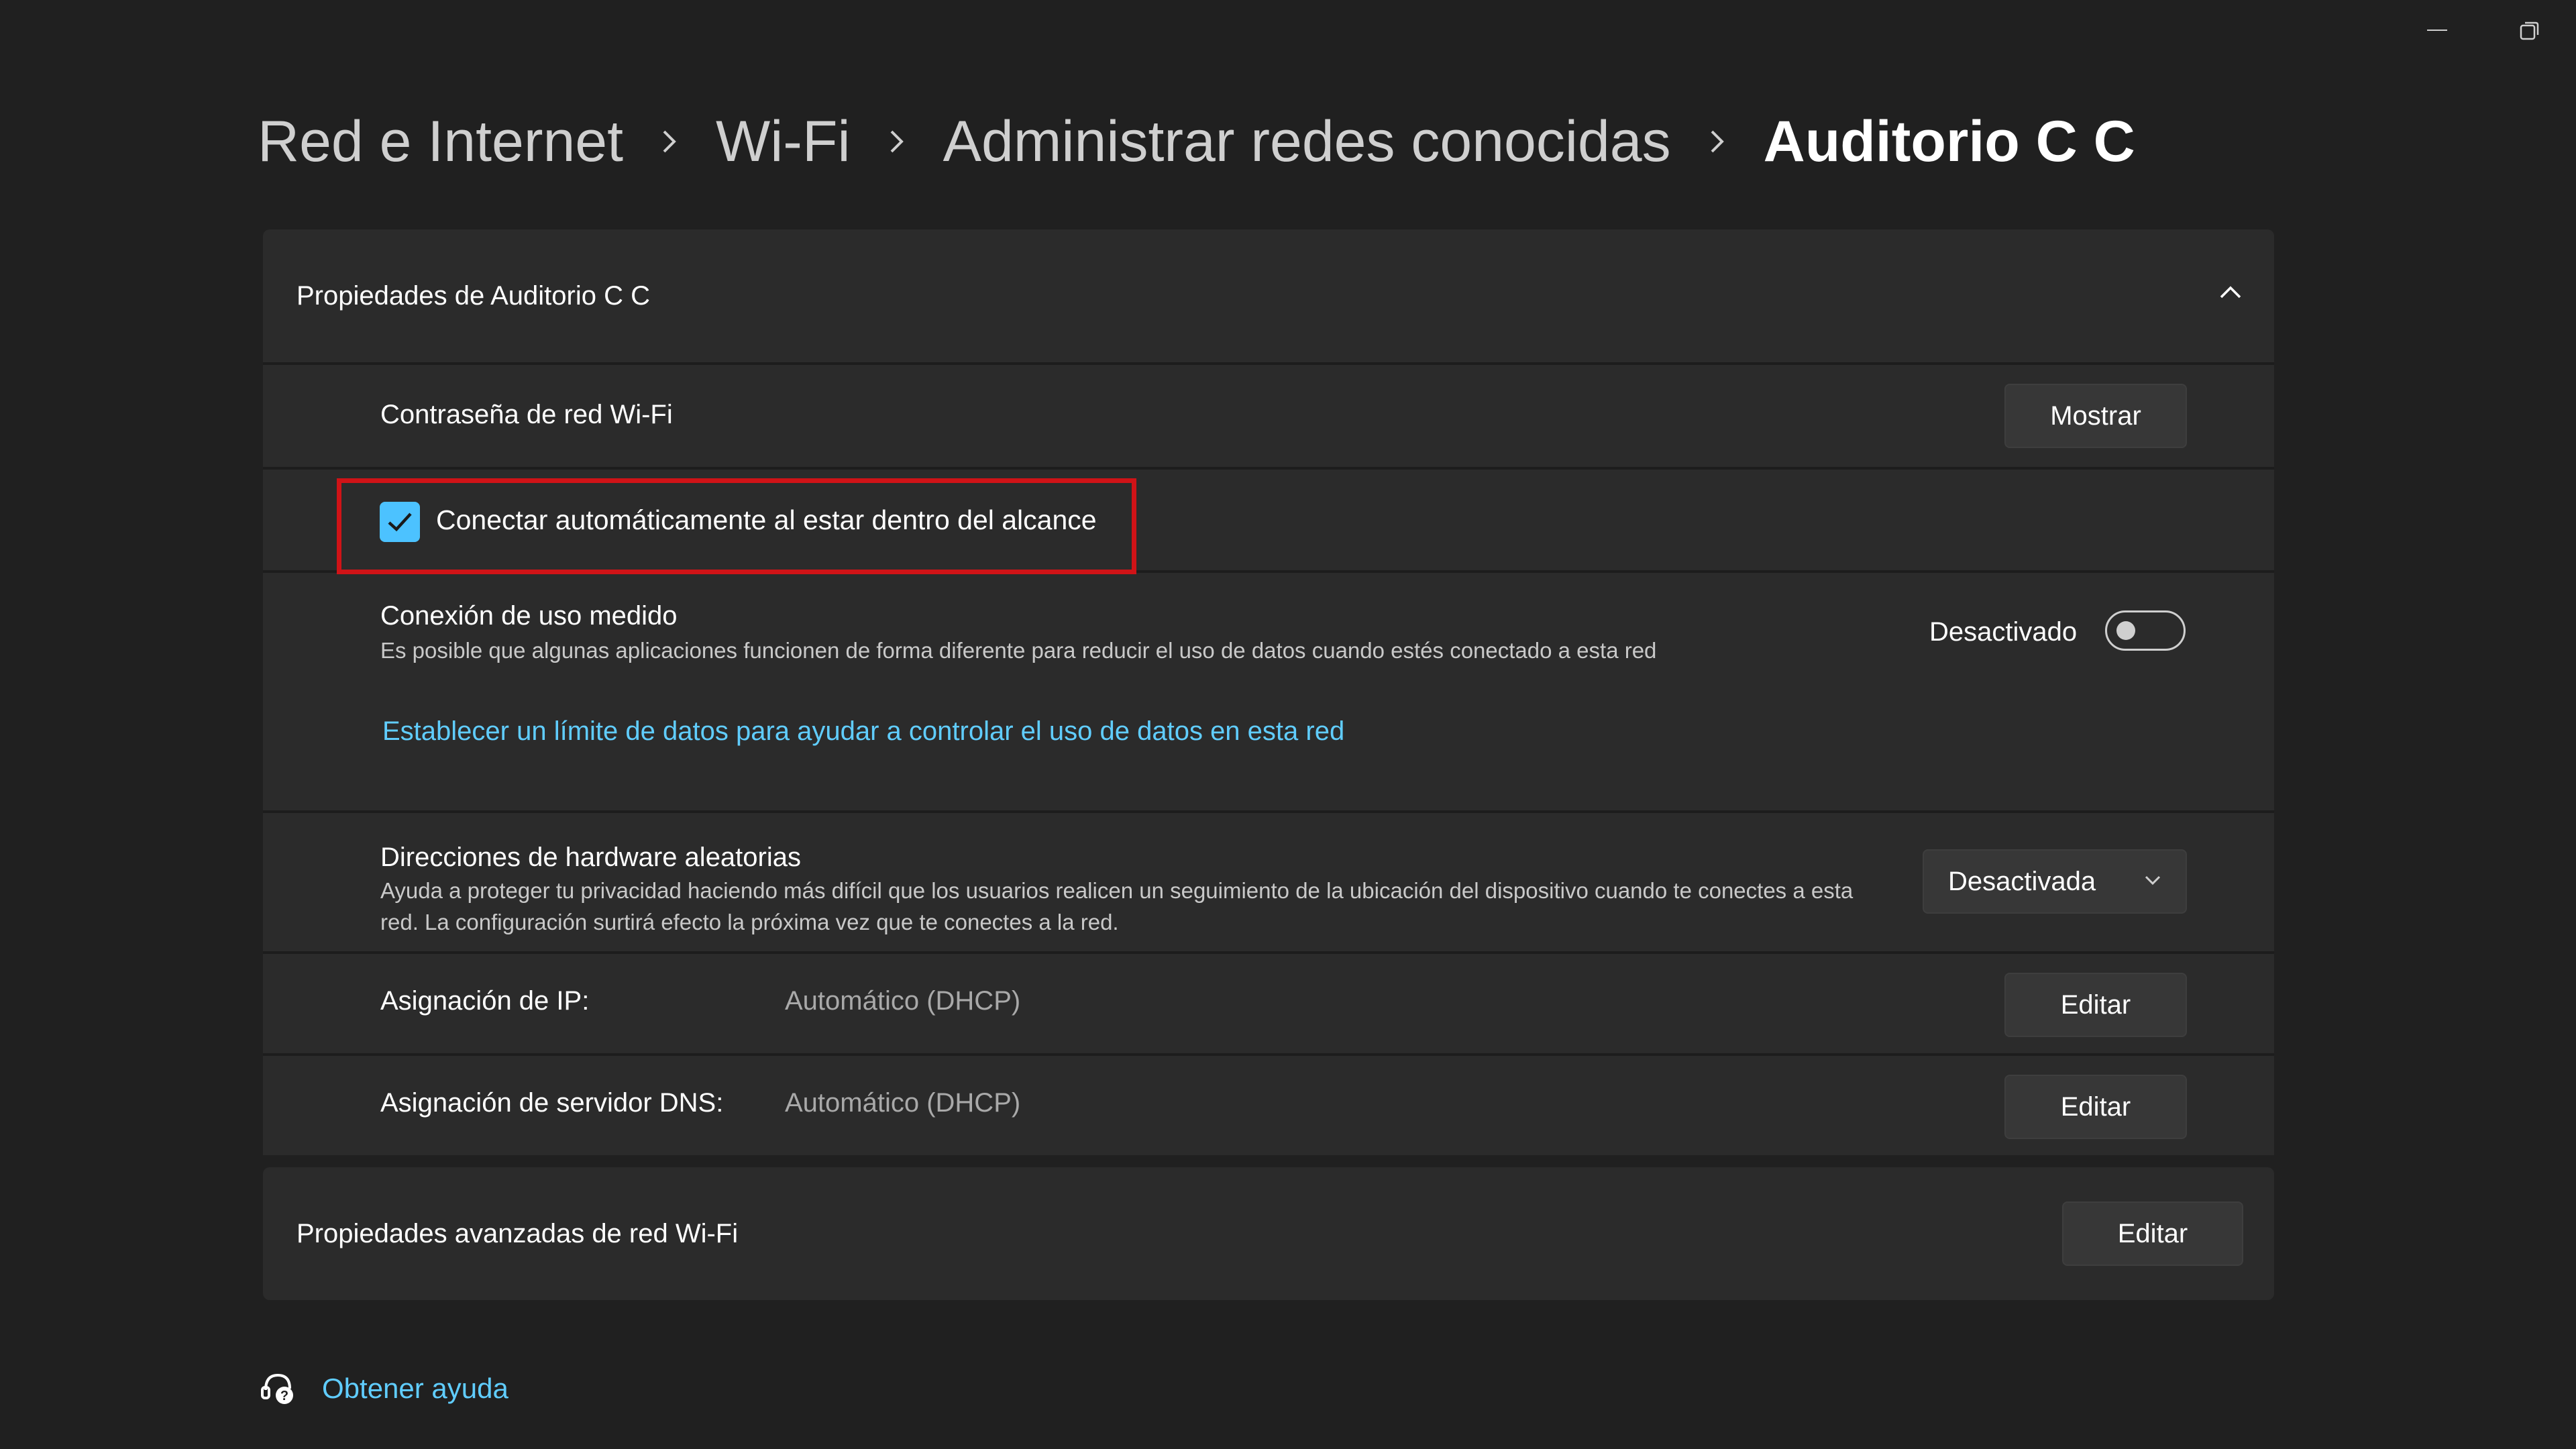  I want to click on get-help-link: Obtener ayuda, so click(415, 1389).